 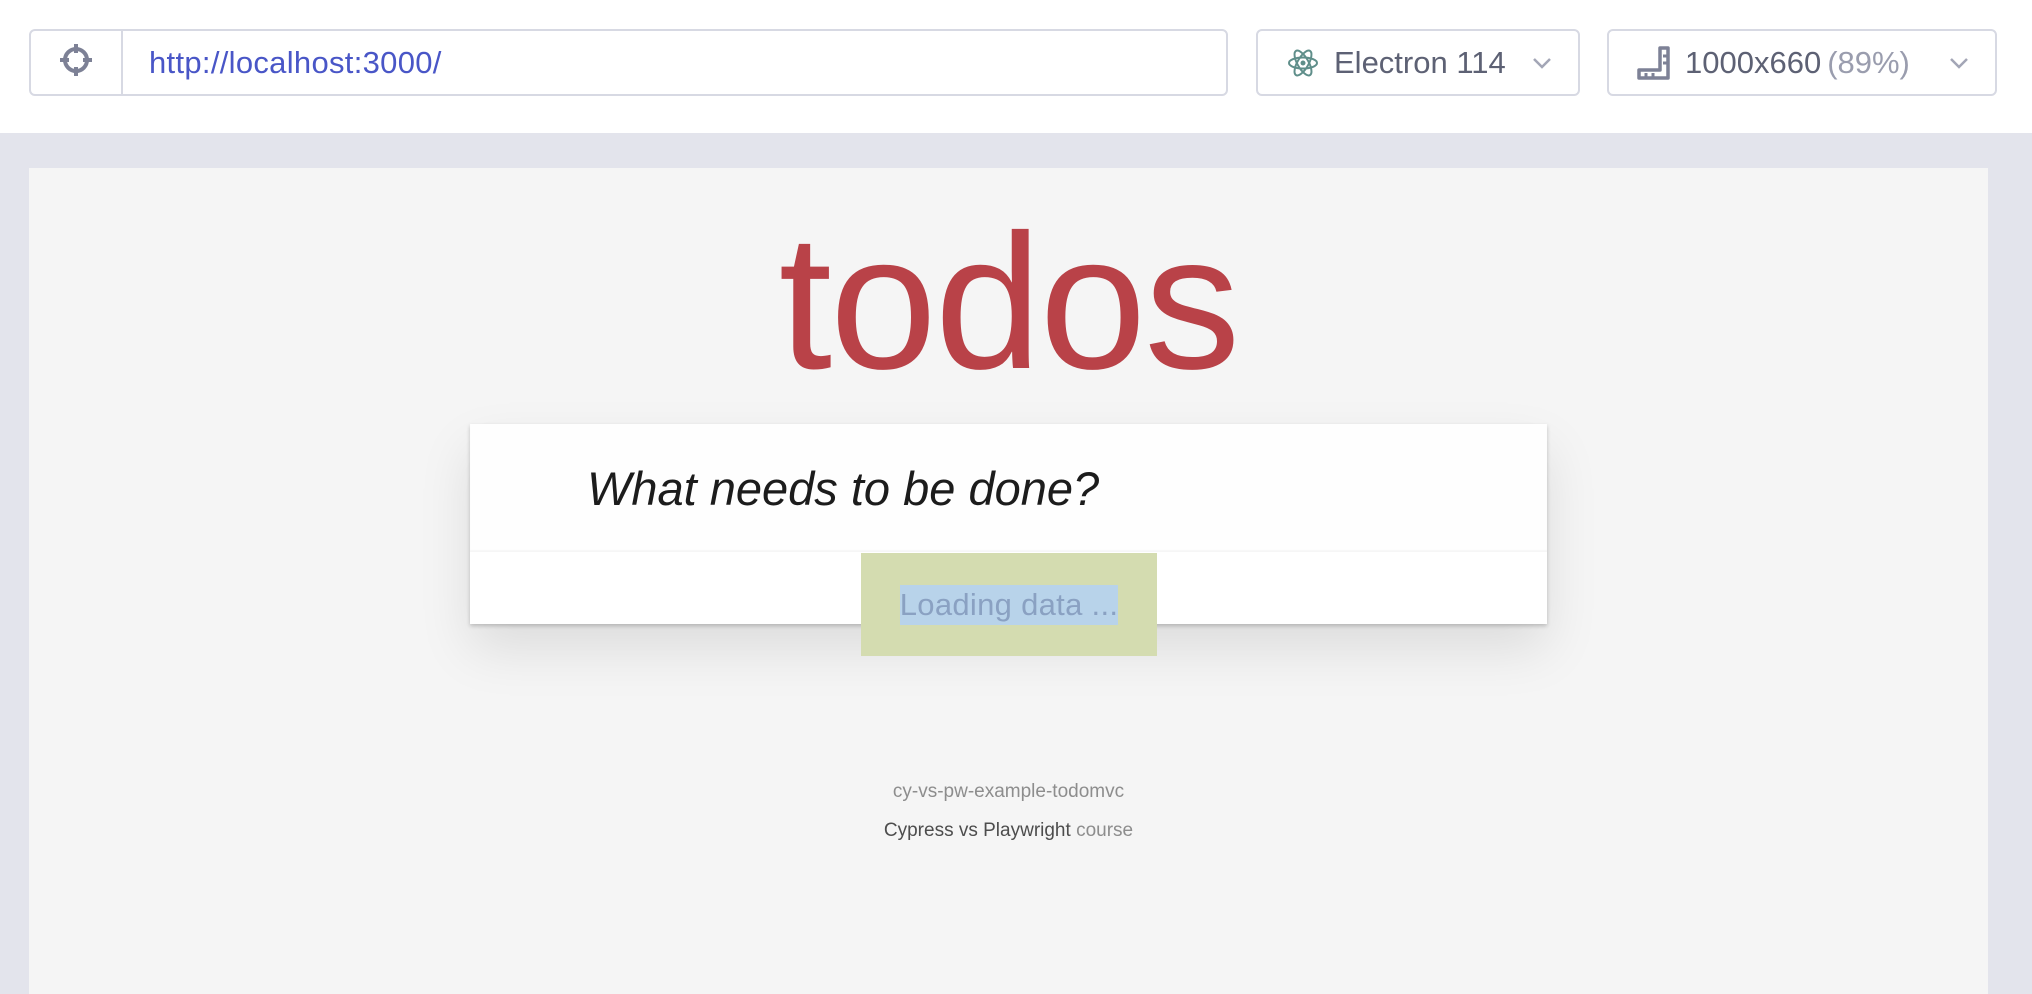 I want to click on selector-playground-button, so click(x=77, y=62).